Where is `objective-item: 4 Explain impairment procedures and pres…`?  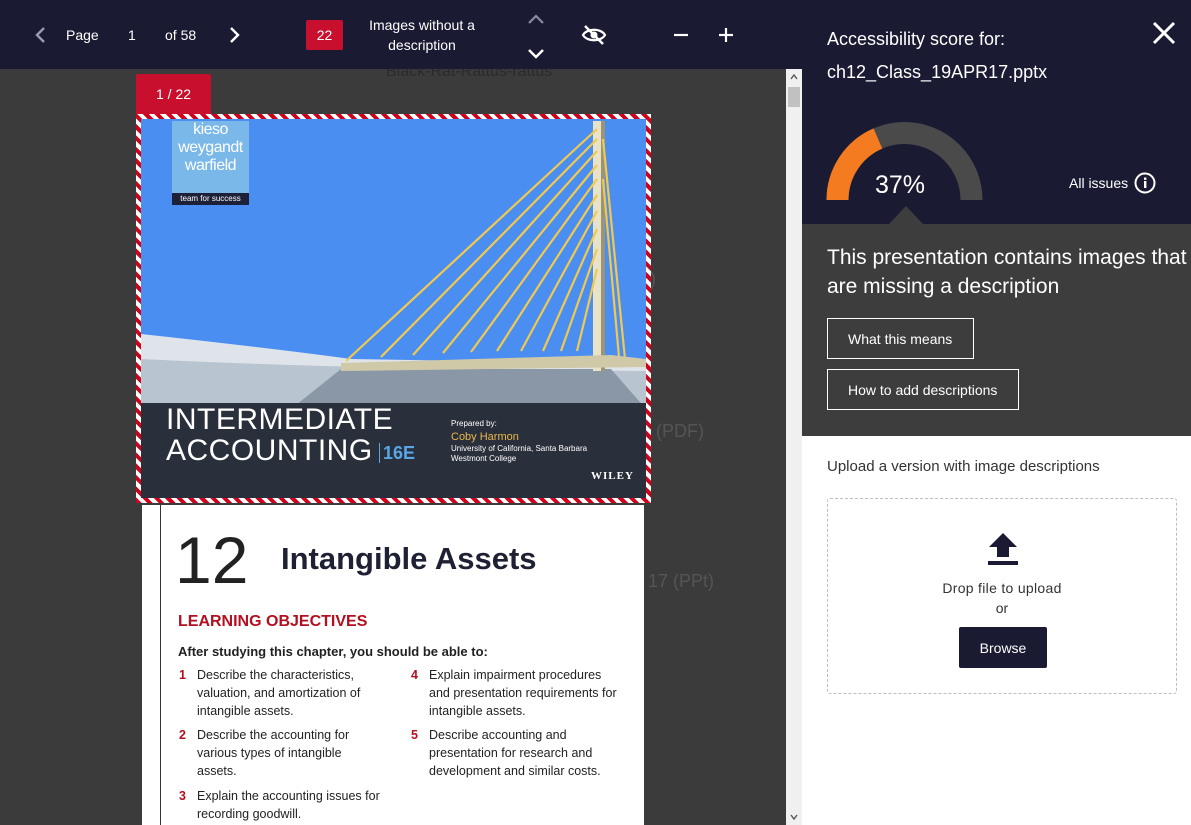
objective-item: 4 Explain impairment procedures and pres… is located at coordinates (514, 693).